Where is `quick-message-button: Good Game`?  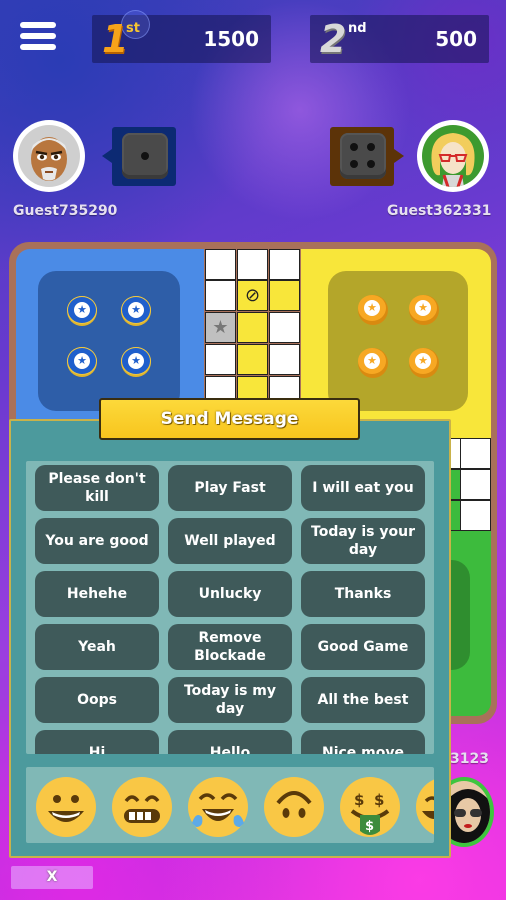 quick-message-button: Good Game is located at coordinates (363, 647).